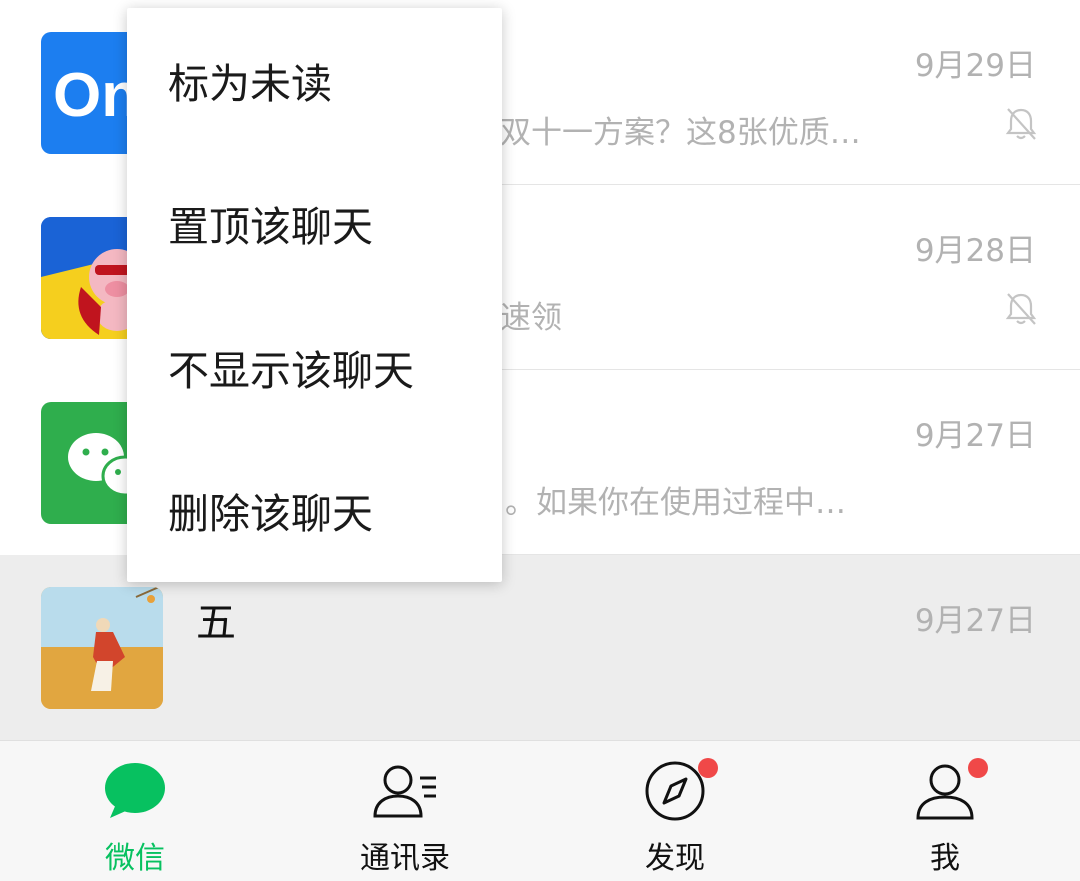 The image size is (1080, 881). I want to click on chat-name: 五, so click(216, 623).